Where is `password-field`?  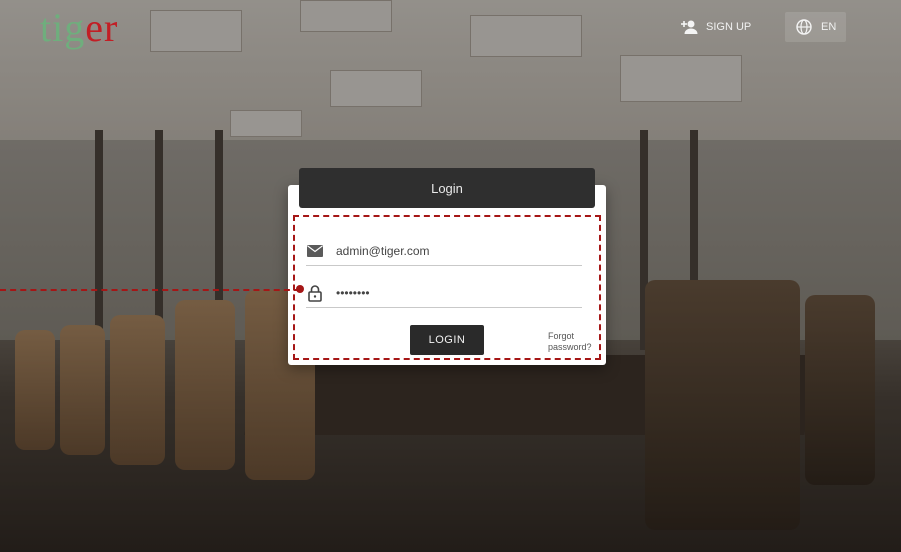 password-field is located at coordinates (444, 293).